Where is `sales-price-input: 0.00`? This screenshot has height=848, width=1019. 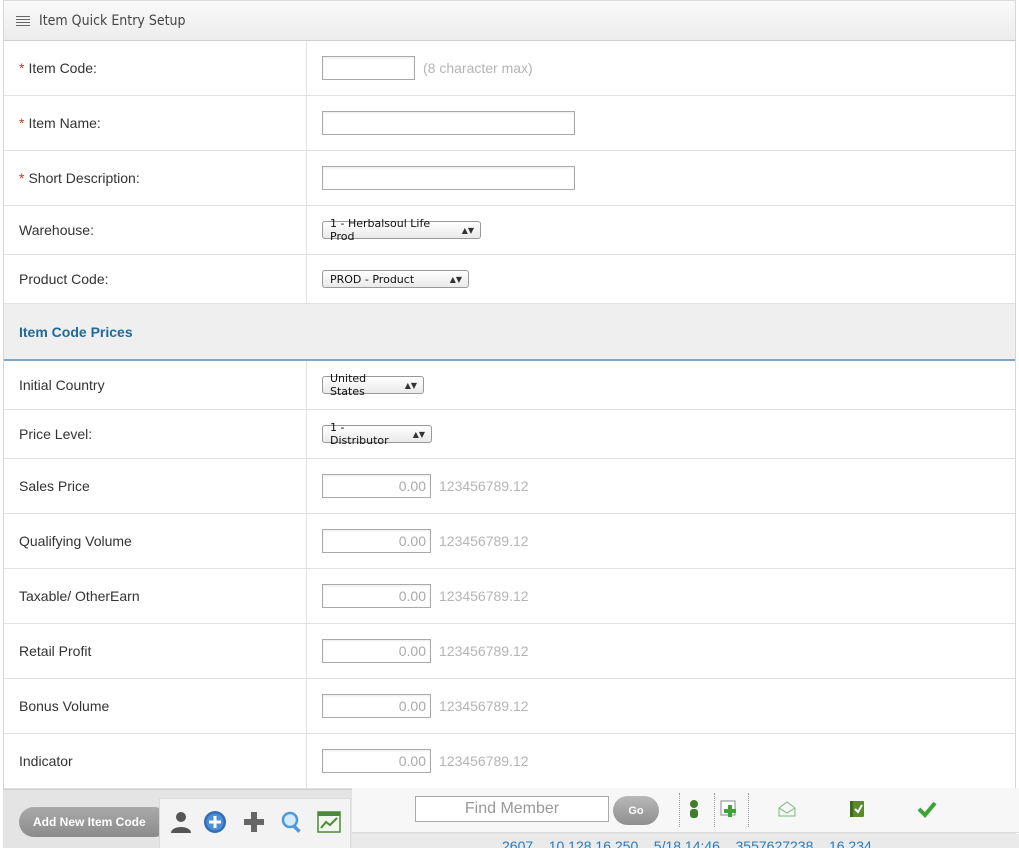 sales-price-input: 0.00 is located at coordinates (376, 486).